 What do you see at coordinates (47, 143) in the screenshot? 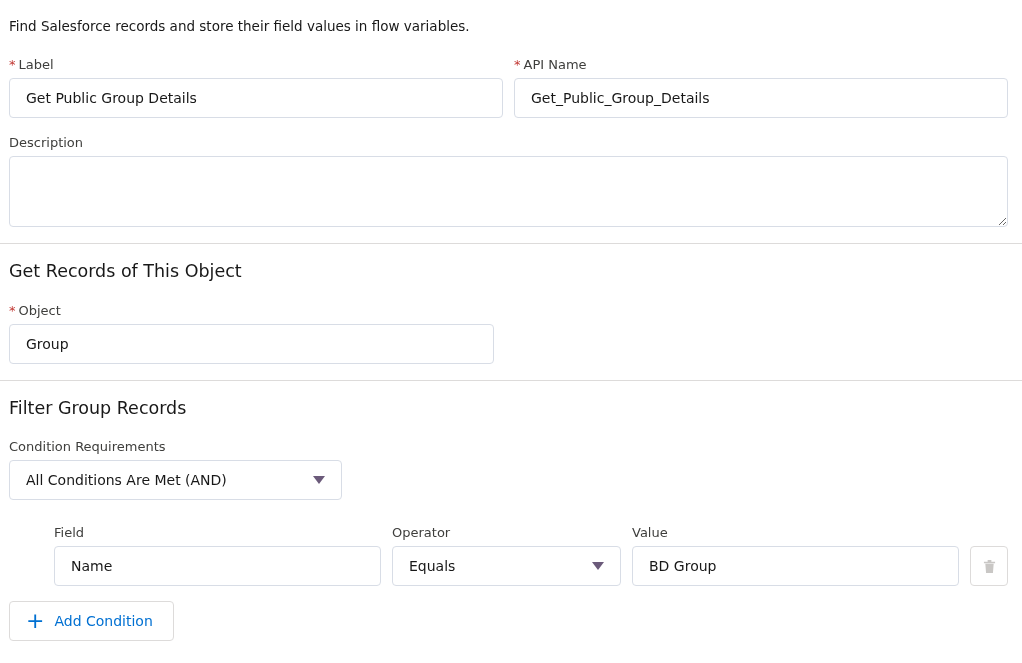
I see `field-label: Description` at bounding box center [47, 143].